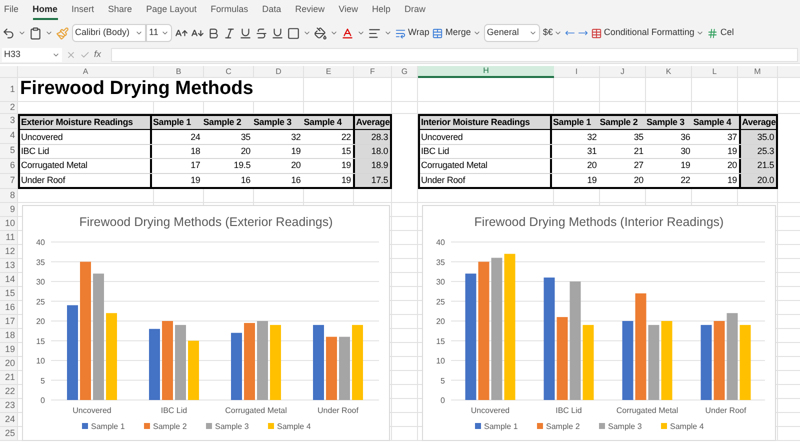 Image resolution: width=800 pixels, height=448 pixels. Describe the element at coordinates (373, 72) in the screenshot. I see `column-header: F` at that location.